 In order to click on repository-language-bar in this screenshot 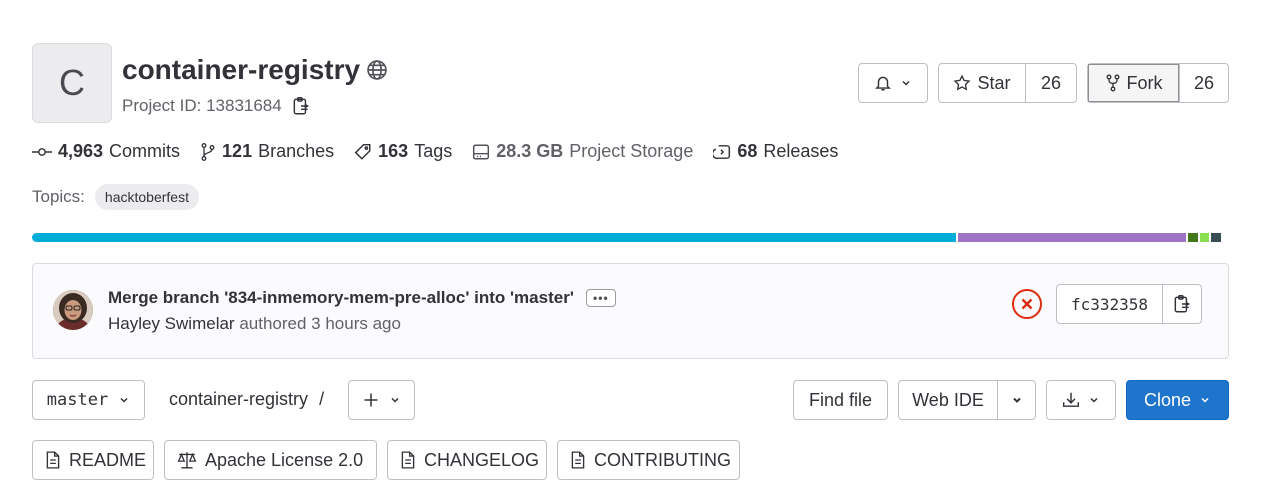, I will do `click(630, 237)`.